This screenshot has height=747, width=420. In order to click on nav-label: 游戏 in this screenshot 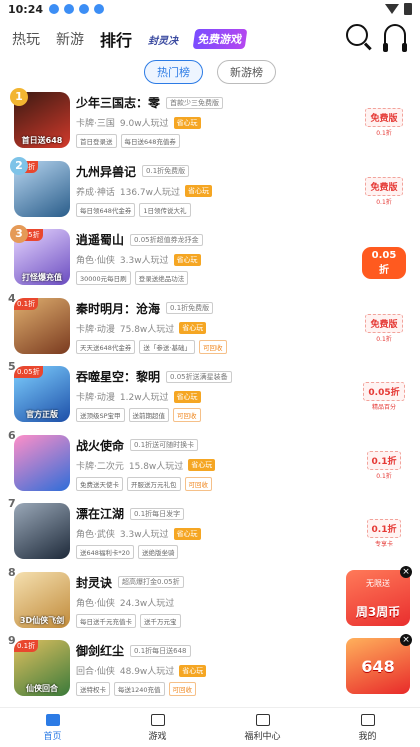, I will do `click(157, 736)`.